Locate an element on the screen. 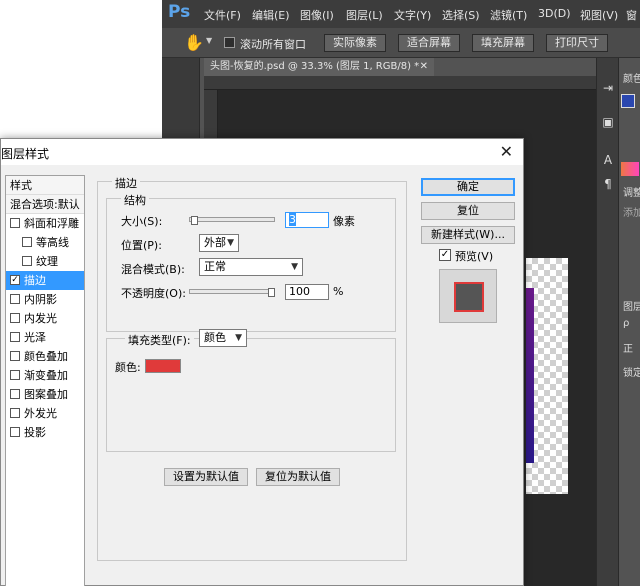 Image resolution: width=640 pixels, height=586 pixels. style-list-item-contour: 等高线 is located at coordinates (45, 242).